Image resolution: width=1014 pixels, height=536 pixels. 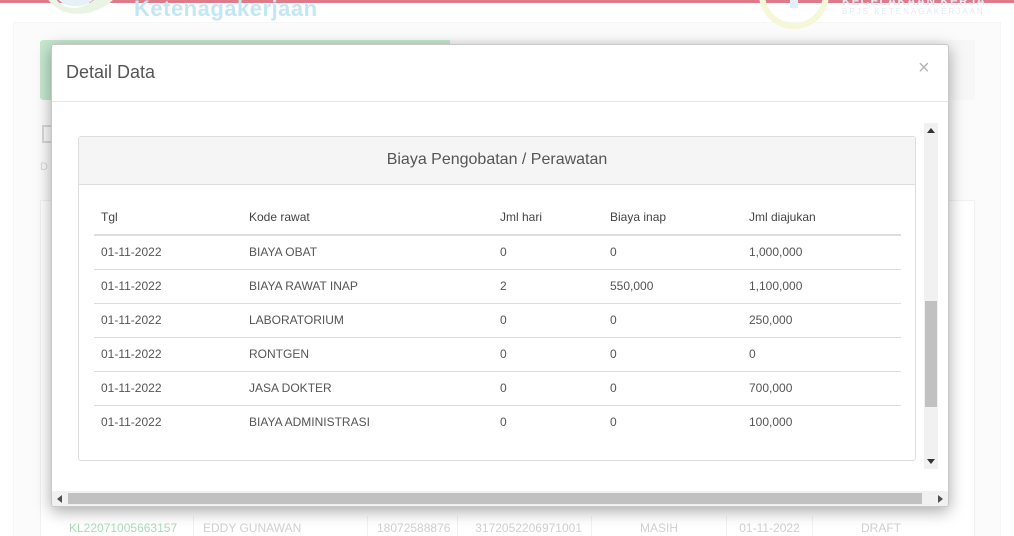 What do you see at coordinates (821, 286) in the screenshot?
I see `cell-jml-diajukan: 1,100,000` at bounding box center [821, 286].